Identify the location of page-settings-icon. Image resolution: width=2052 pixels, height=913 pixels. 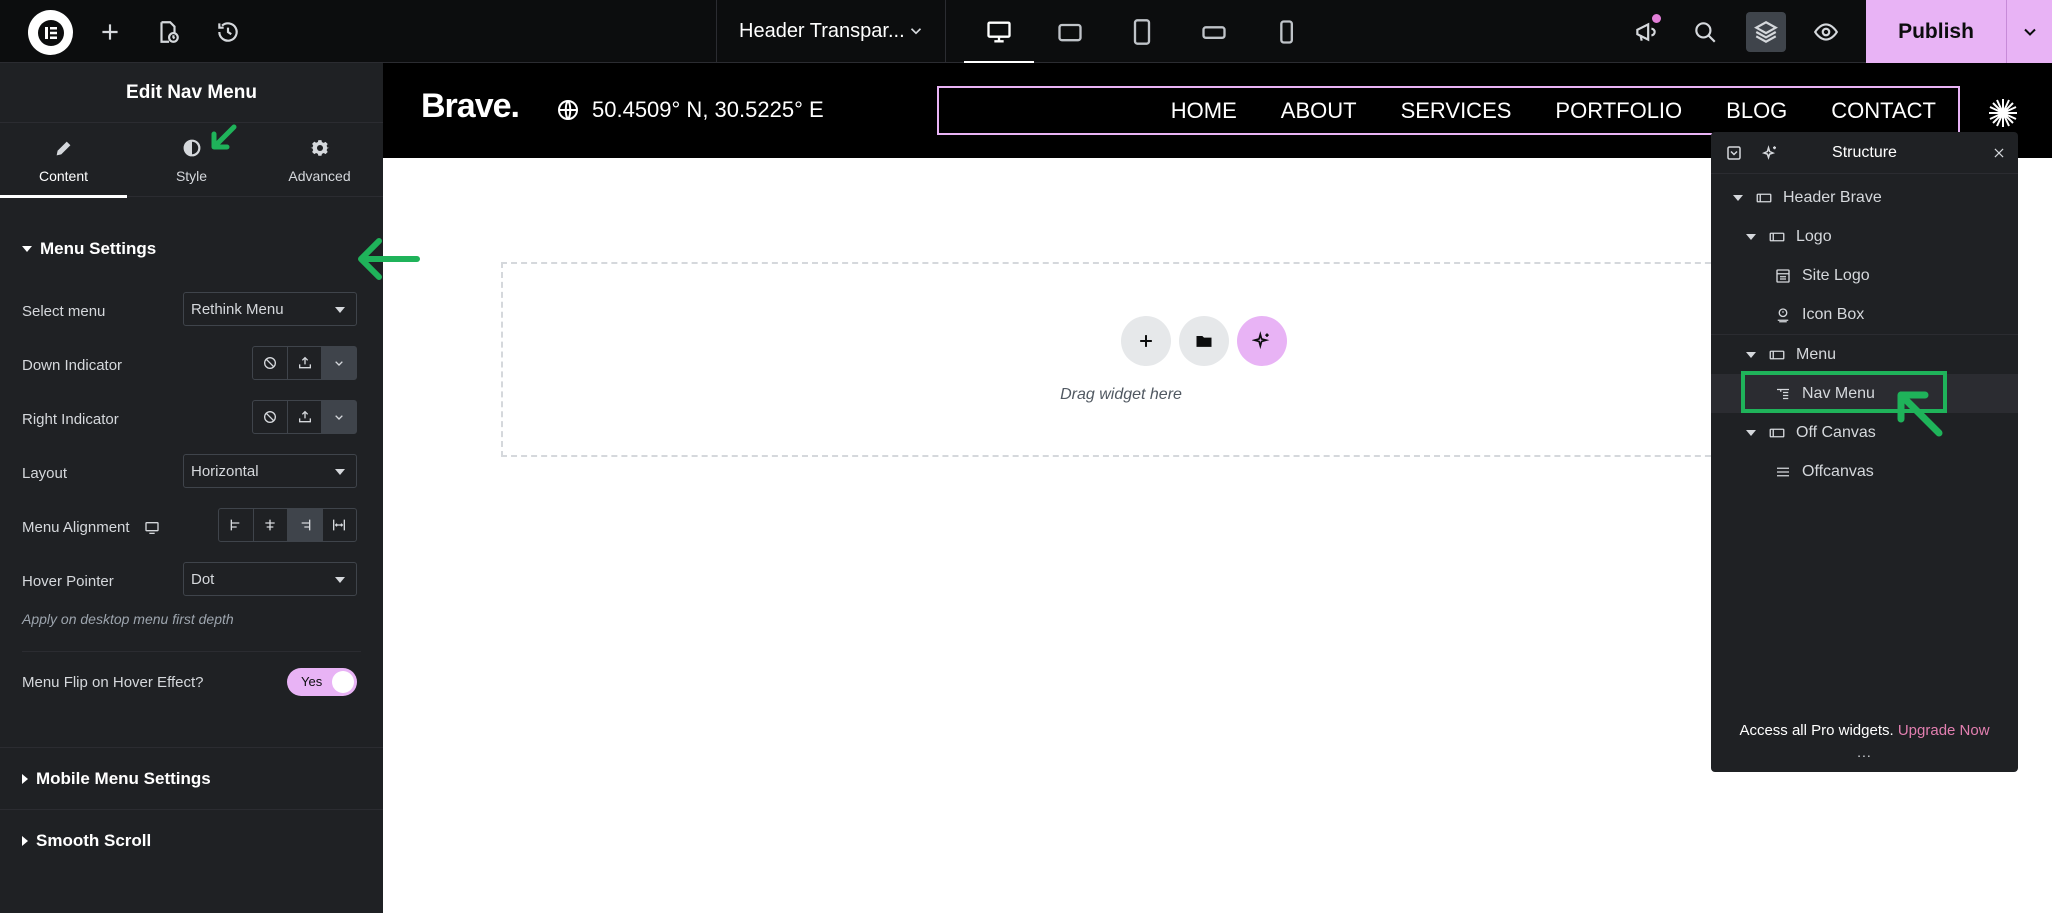
(168, 32).